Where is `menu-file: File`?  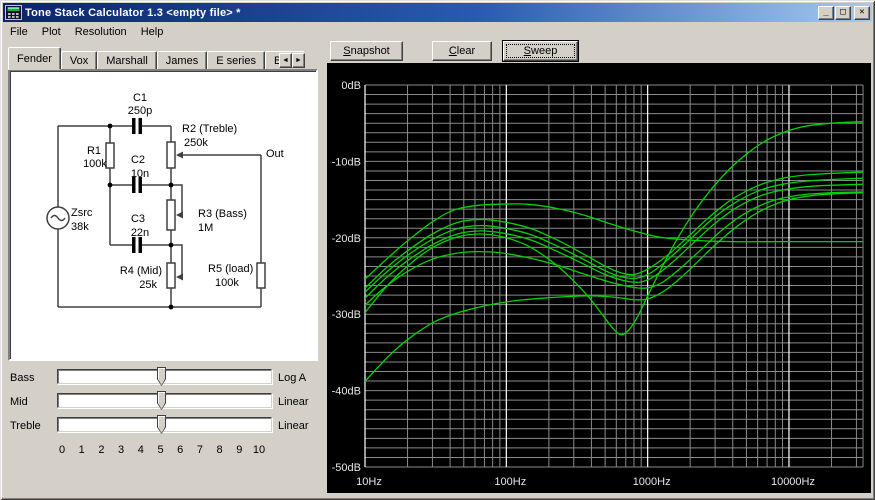 menu-file: File is located at coordinates (19, 32).